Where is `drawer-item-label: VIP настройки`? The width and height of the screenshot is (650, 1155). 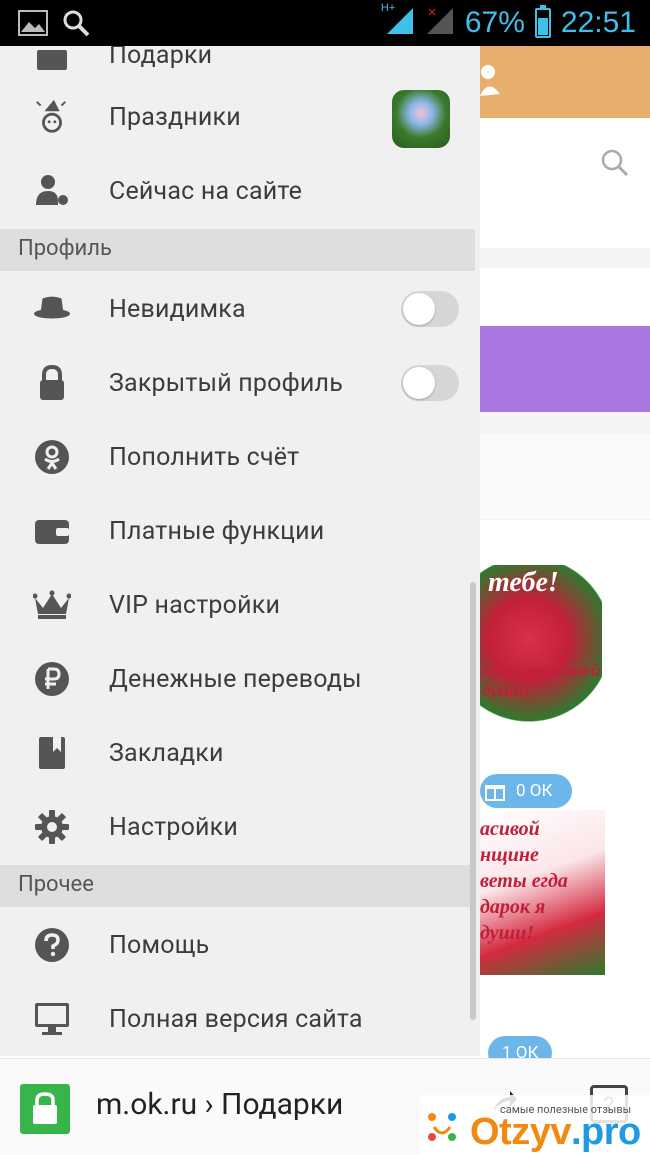
drawer-item-label: VIP настройки is located at coordinates (195, 605).